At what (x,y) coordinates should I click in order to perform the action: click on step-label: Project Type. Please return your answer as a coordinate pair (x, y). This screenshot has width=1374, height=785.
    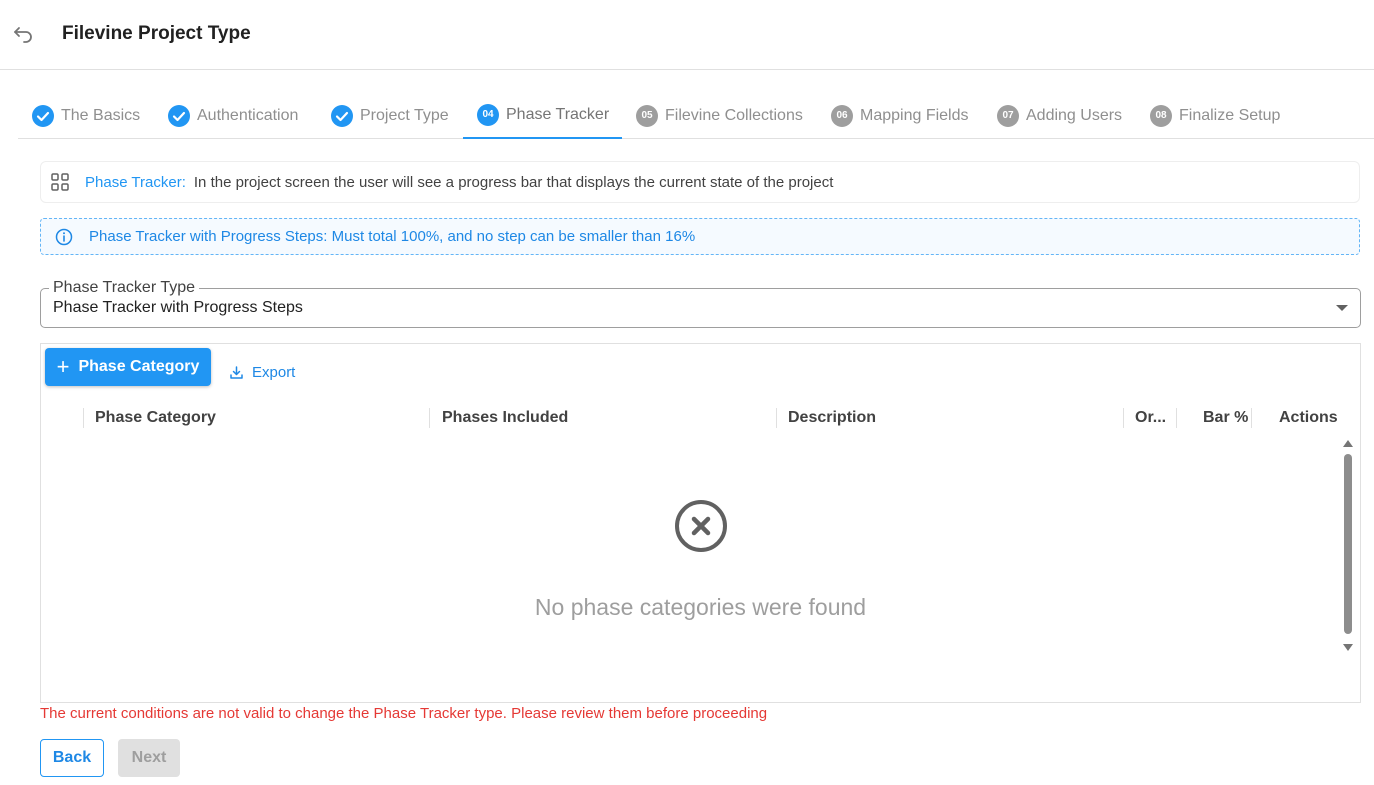
    Looking at the image, I should click on (404, 115).